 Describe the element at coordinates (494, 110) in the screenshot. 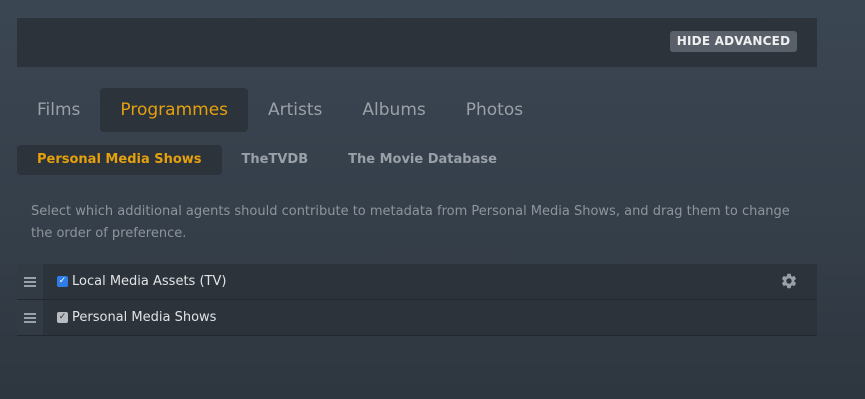

I see `tab-photos: Photos` at that location.